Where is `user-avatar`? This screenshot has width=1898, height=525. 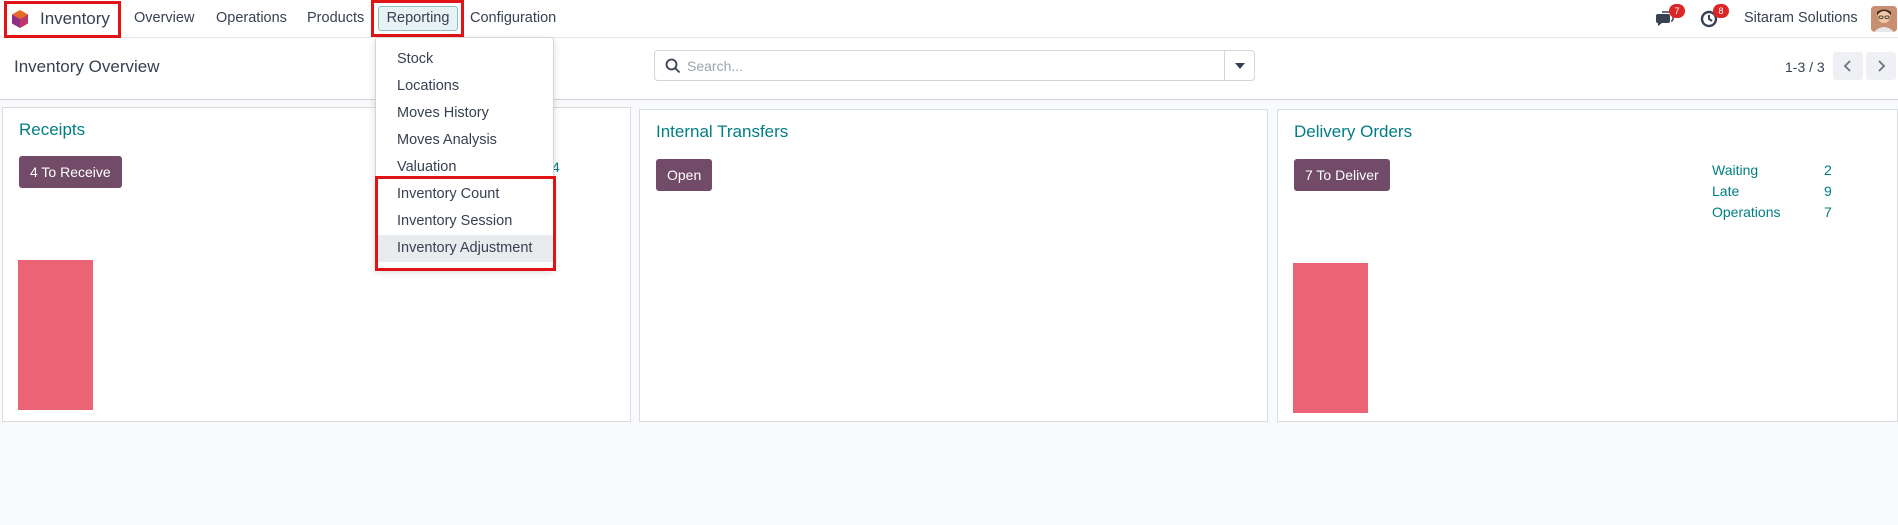 user-avatar is located at coordinates (1884, 19).